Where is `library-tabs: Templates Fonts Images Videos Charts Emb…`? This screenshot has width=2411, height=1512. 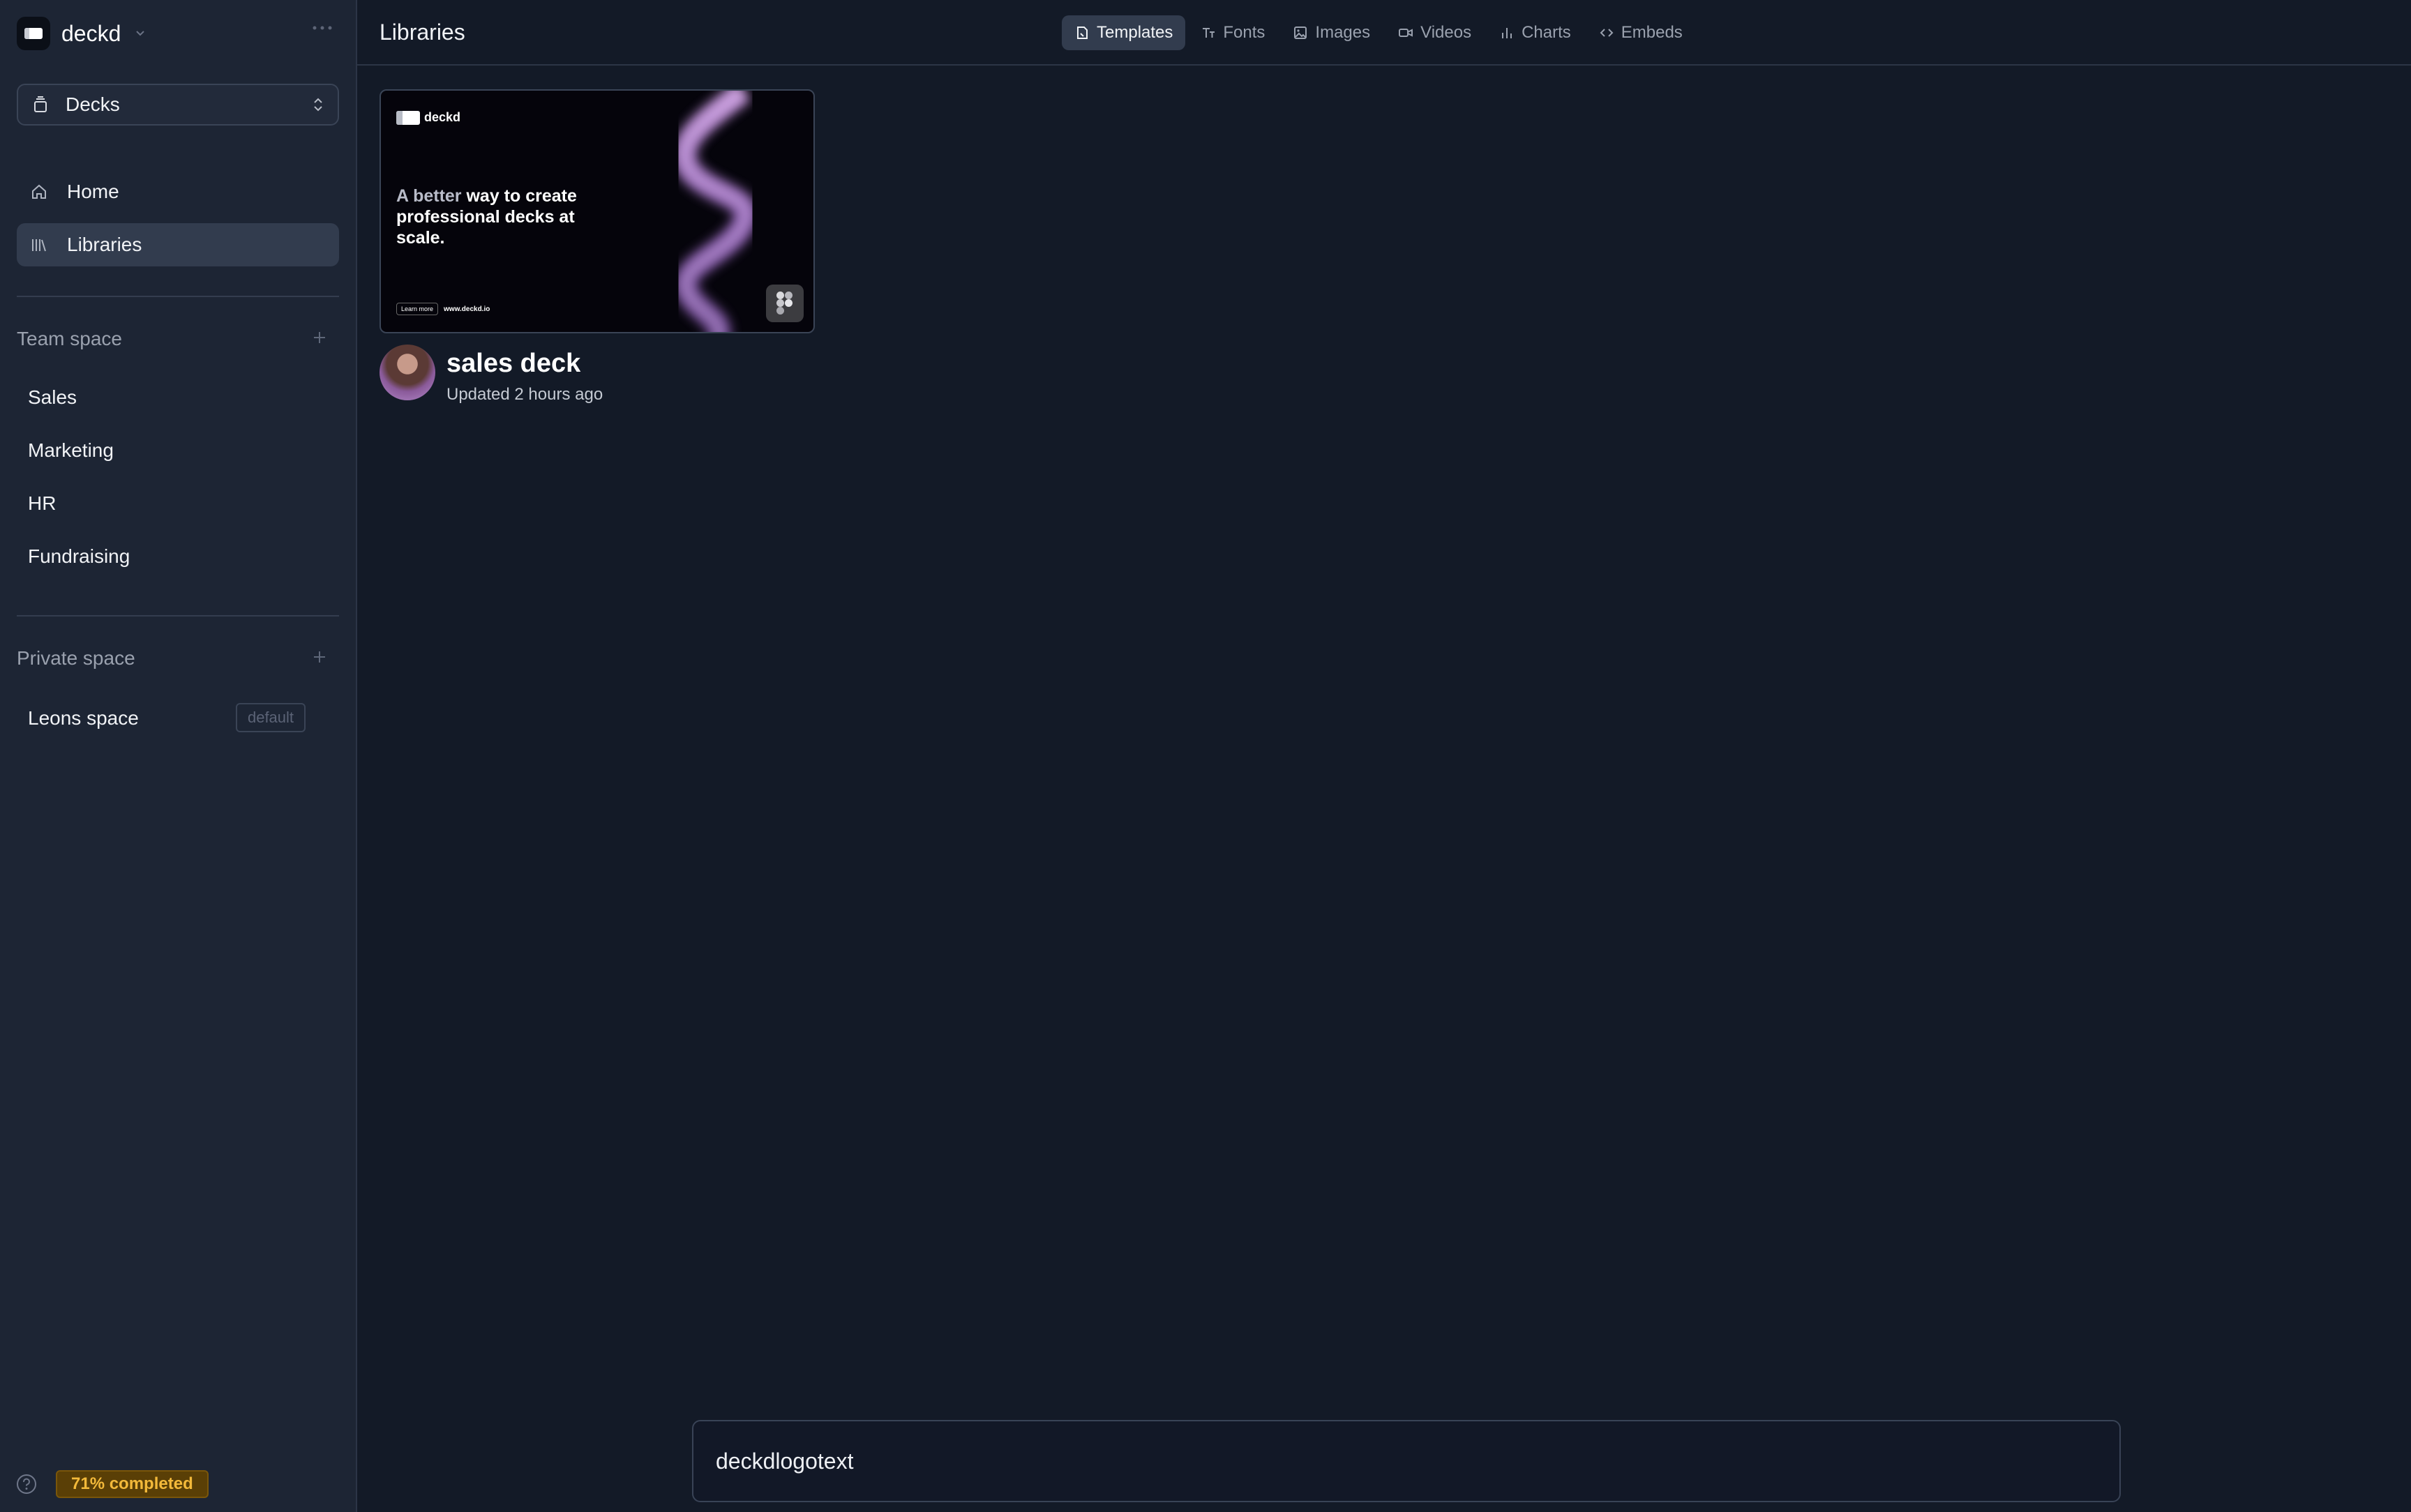 library-tabs: Templates Fonts Images Videos Charts Emb… is located at coordinates (1380, 32).